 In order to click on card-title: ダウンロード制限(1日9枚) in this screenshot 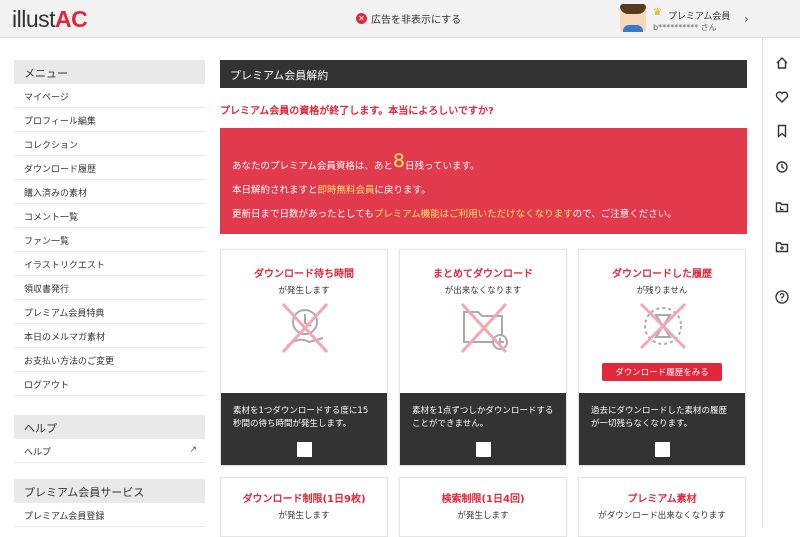, I will do `click(304, 499)`.